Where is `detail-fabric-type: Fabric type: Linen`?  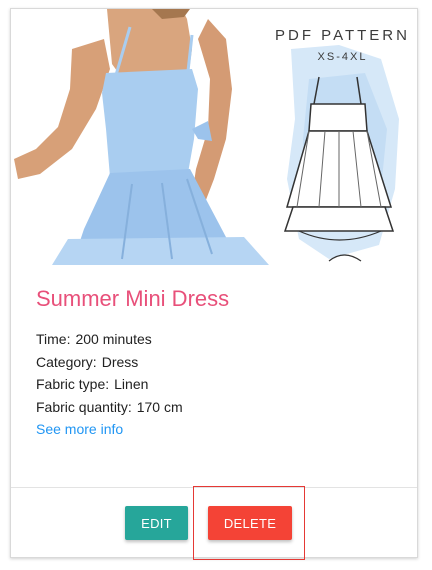 detail-fabric-type: Fabric type: Linen is located at coordinates (221, 384).